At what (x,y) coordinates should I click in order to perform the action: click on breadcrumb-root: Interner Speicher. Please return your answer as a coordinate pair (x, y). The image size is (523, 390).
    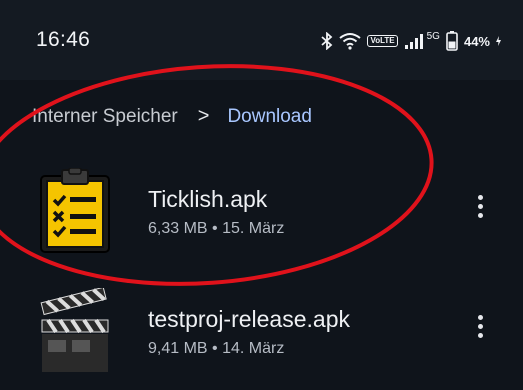
    Looking at the image, I should click on (105, 117).